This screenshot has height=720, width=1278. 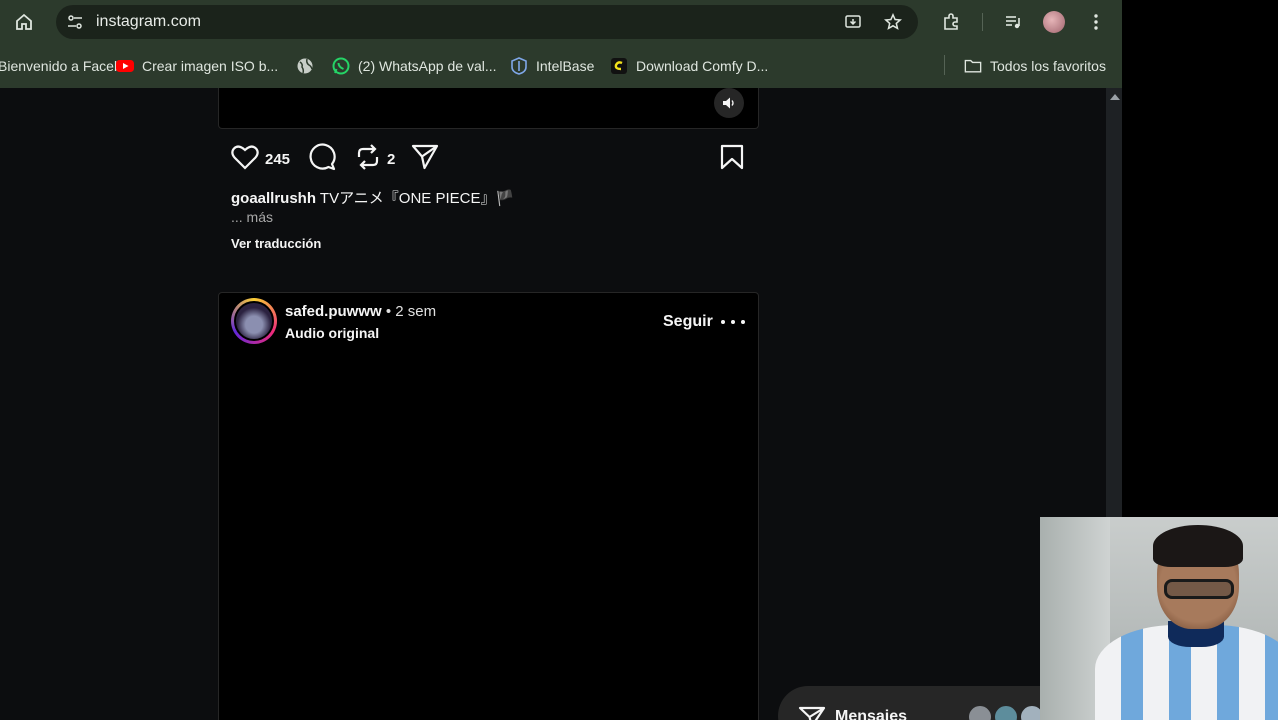 What do you see at coordinates (245, 159) in the screenshot?
I see `heart-icon` at bounding box center [245, 159].